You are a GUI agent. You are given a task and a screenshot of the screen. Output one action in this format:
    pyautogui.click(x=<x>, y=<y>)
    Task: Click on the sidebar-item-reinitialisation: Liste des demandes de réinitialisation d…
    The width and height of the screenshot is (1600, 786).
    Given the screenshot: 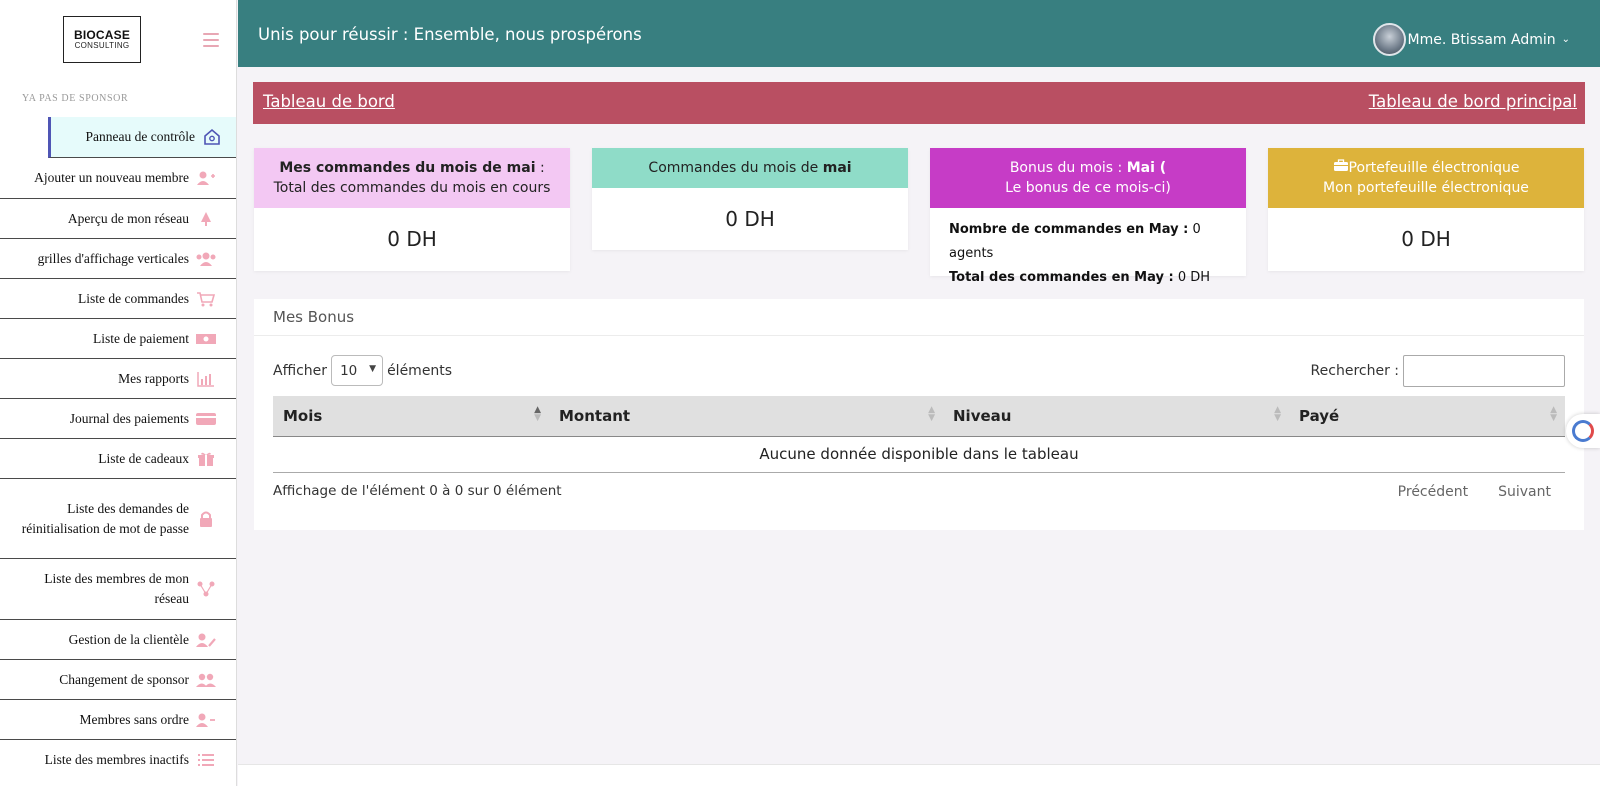 What is the action you would take?
    pyautogui.click(x=118, y=519)
    